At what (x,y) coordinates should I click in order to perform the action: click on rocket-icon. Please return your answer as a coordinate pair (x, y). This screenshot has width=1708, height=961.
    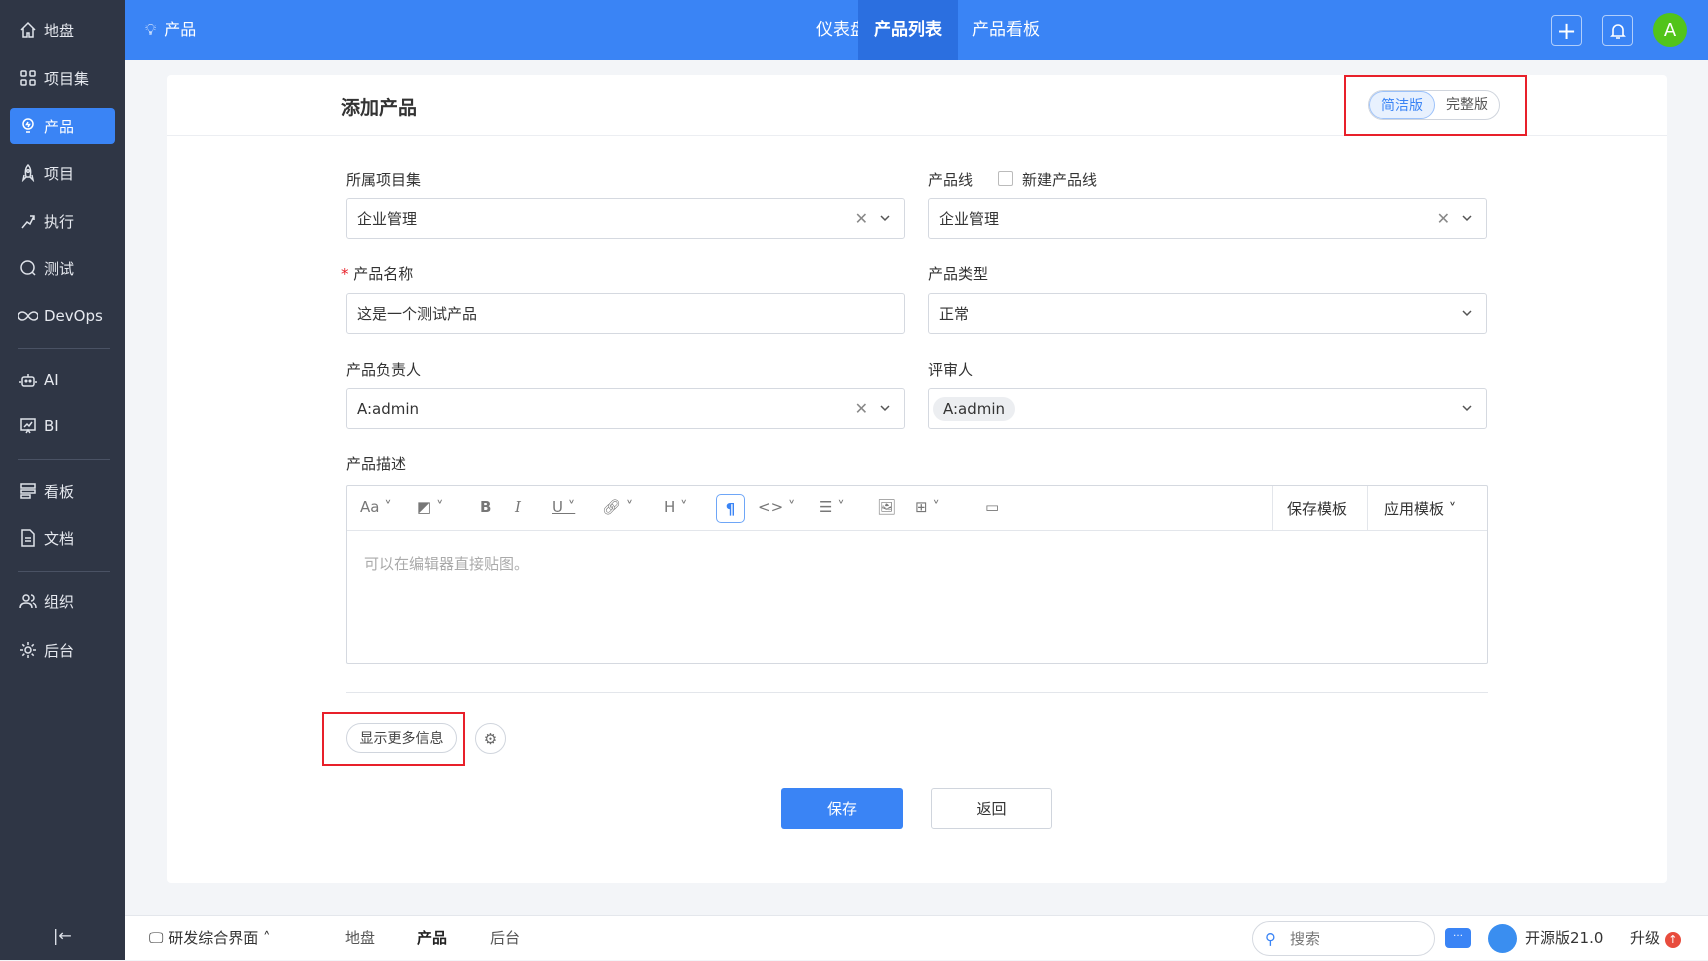
    Looking at the image, I should click on (28, 173).